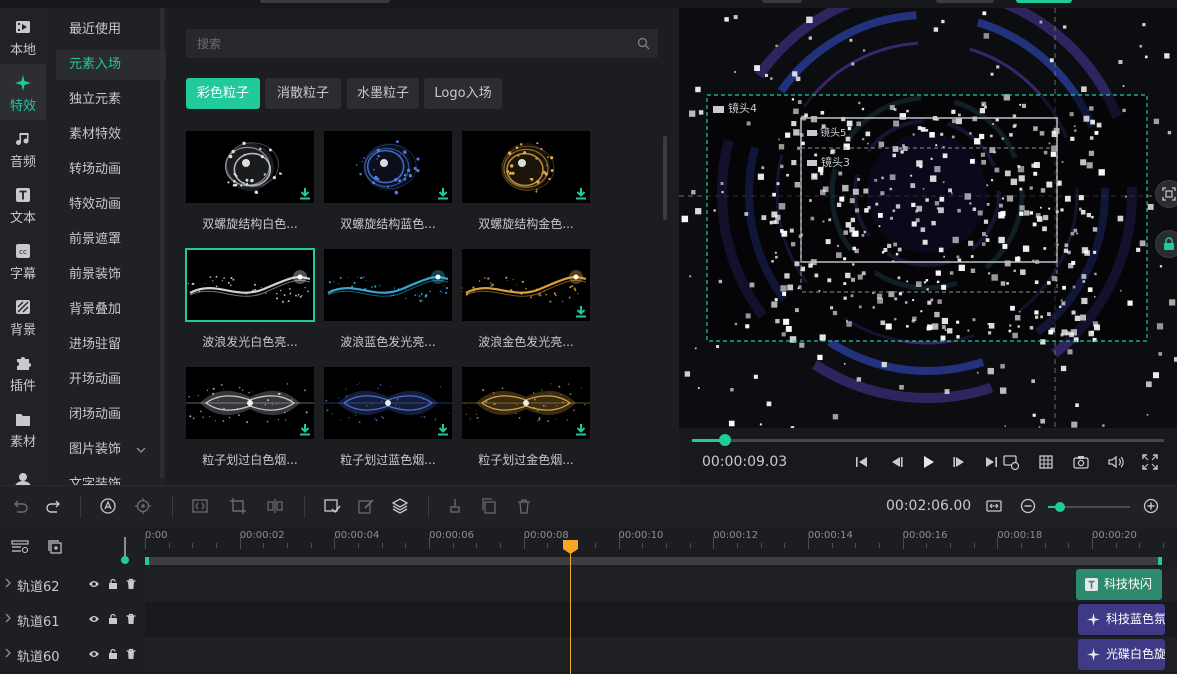 Image resolution: width=1177 pixels, height=674 pixels. I want to click on sidebar-item-2: 特效, so click(23, 92).